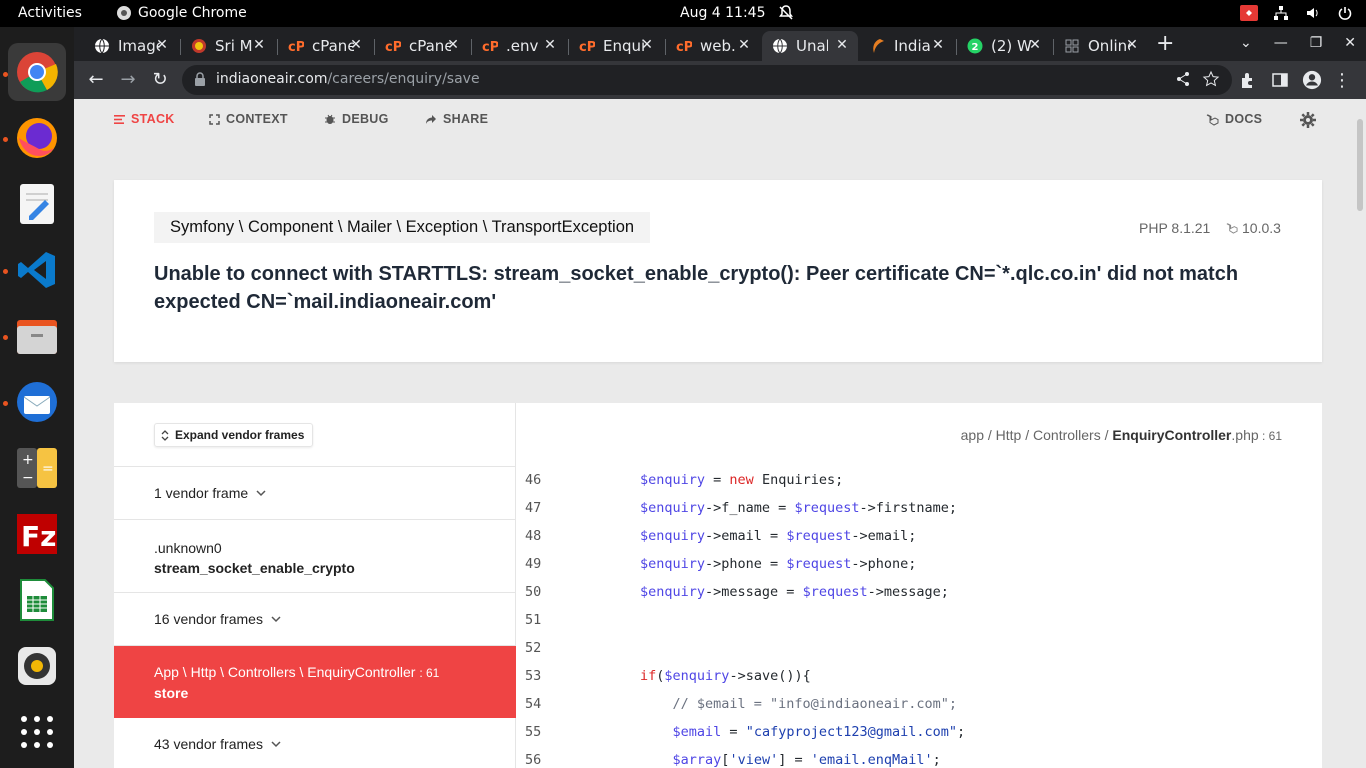 This screenshot has height=768, width=1366. What do you see at coordinates (533, 648) in the screenshot?
I see `line-number: 52` at bounding box center [533, 648].